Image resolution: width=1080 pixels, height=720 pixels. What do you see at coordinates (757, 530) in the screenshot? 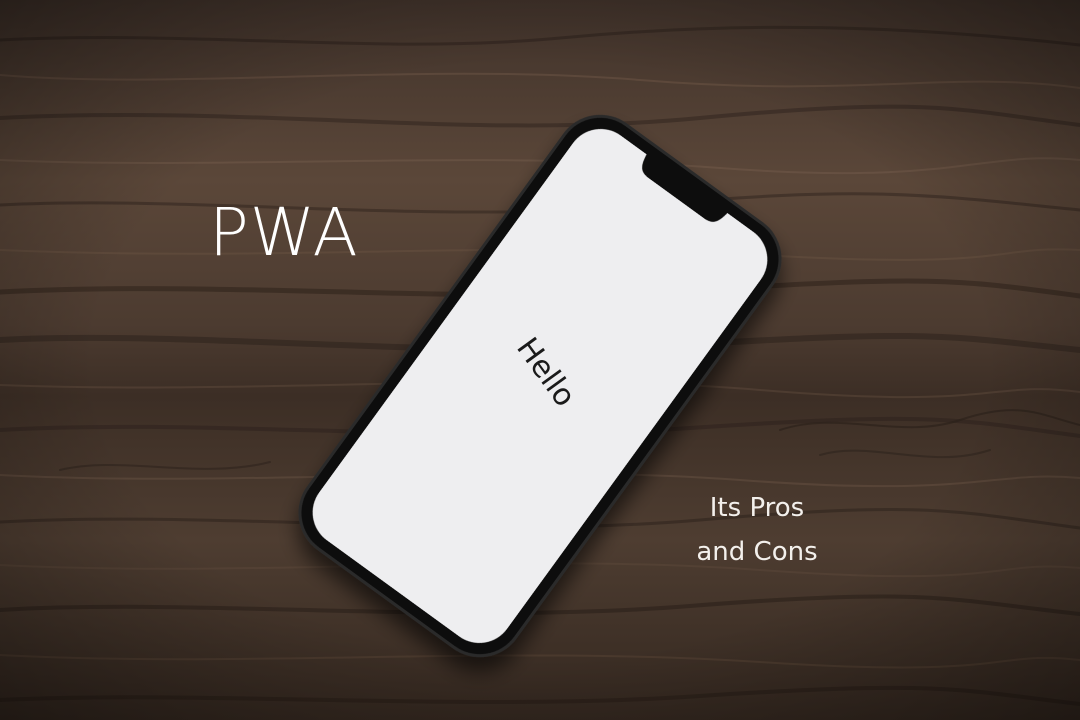
I see `subtitle: Its Pros and Cons` at bounding box center [757, 530].